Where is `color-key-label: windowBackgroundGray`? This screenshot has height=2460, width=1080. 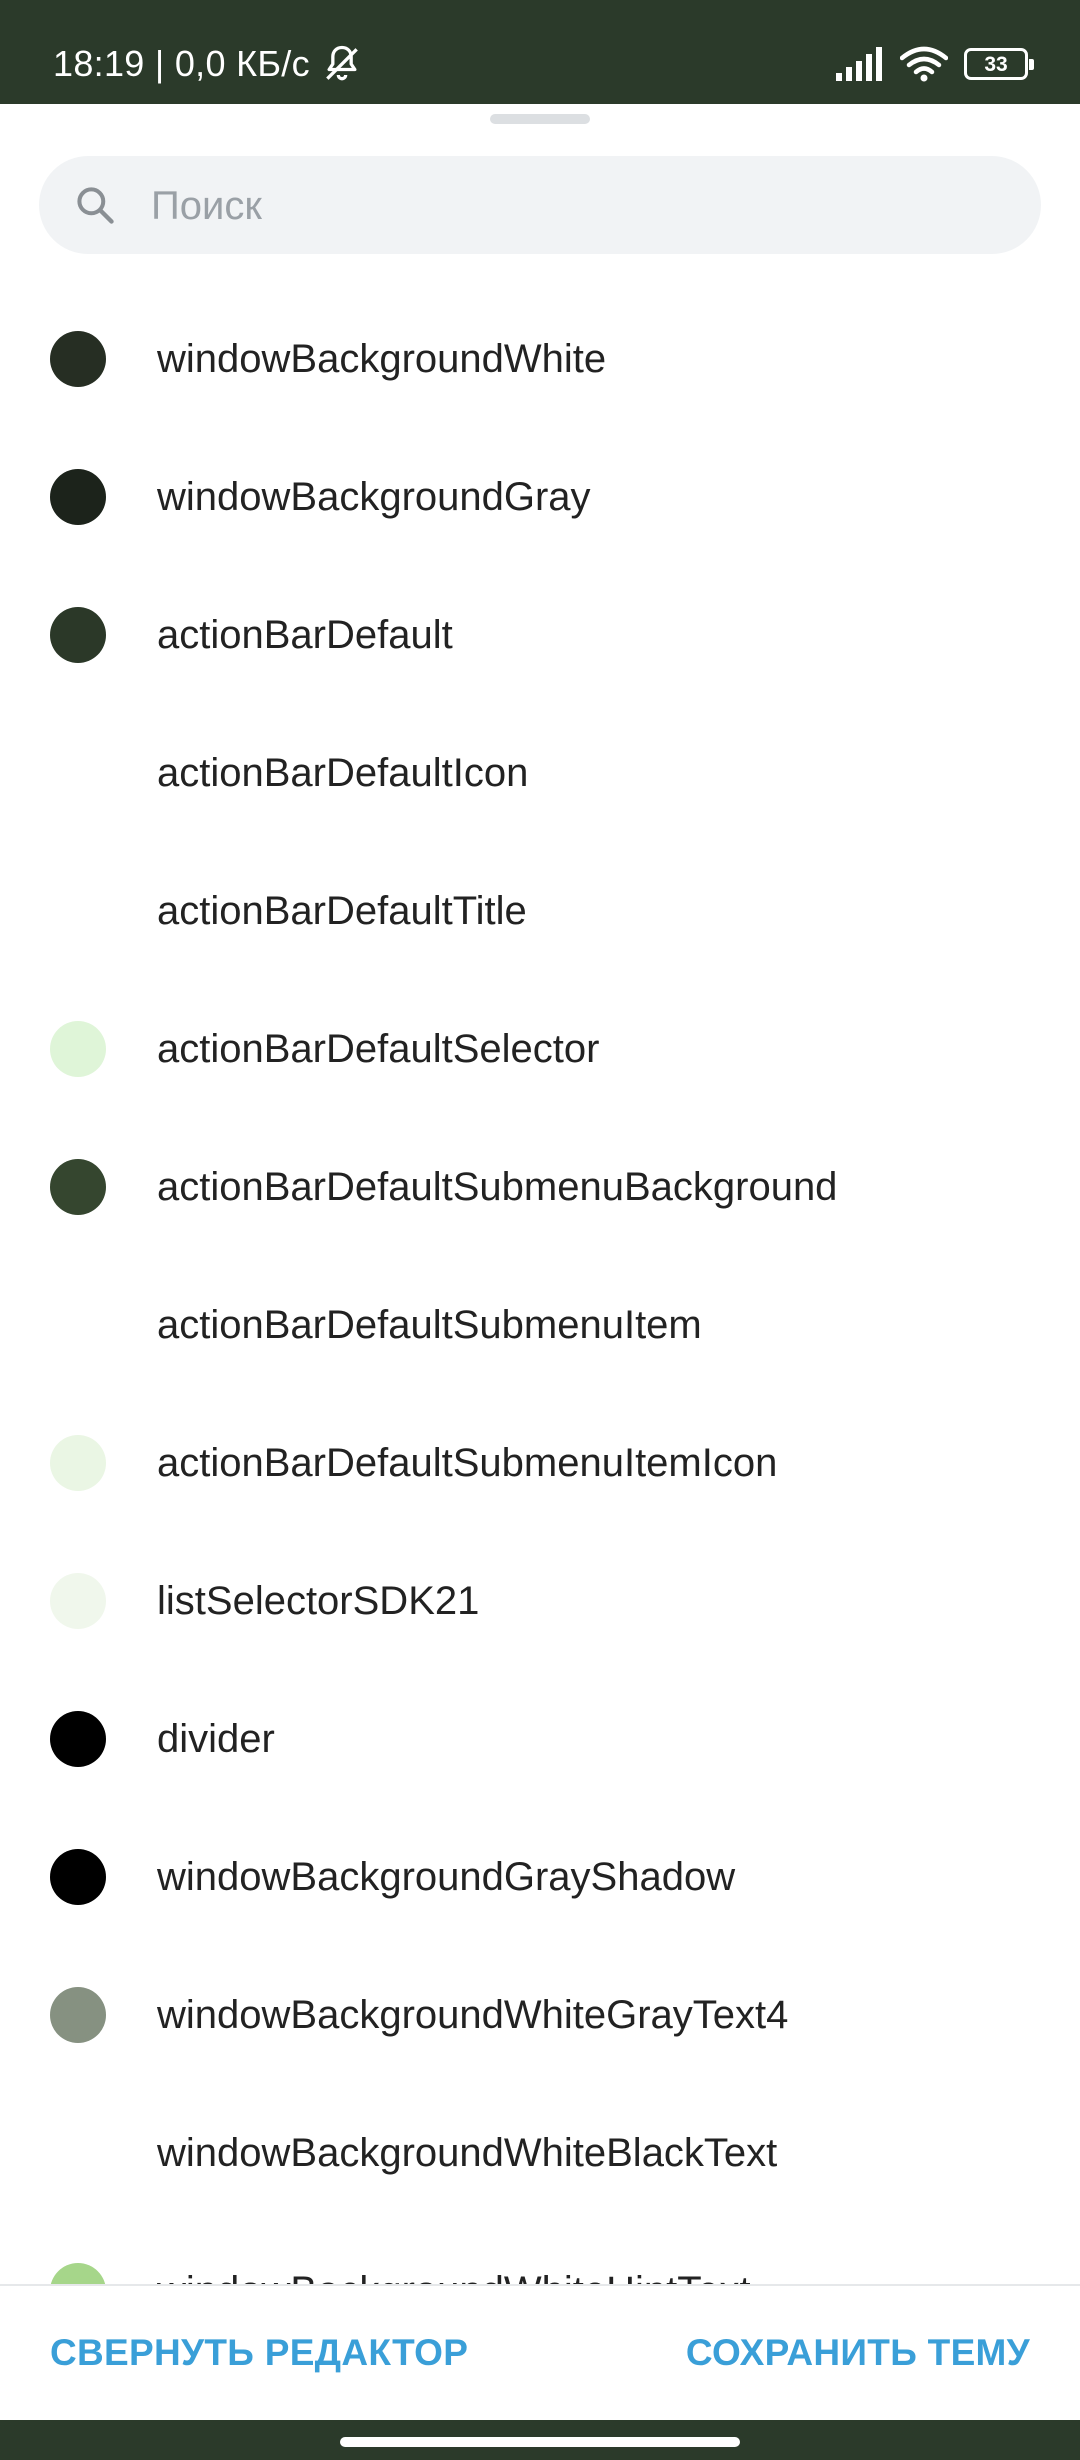
color-key-label: windowBackgroundGray is located at coordinates (374, 497).